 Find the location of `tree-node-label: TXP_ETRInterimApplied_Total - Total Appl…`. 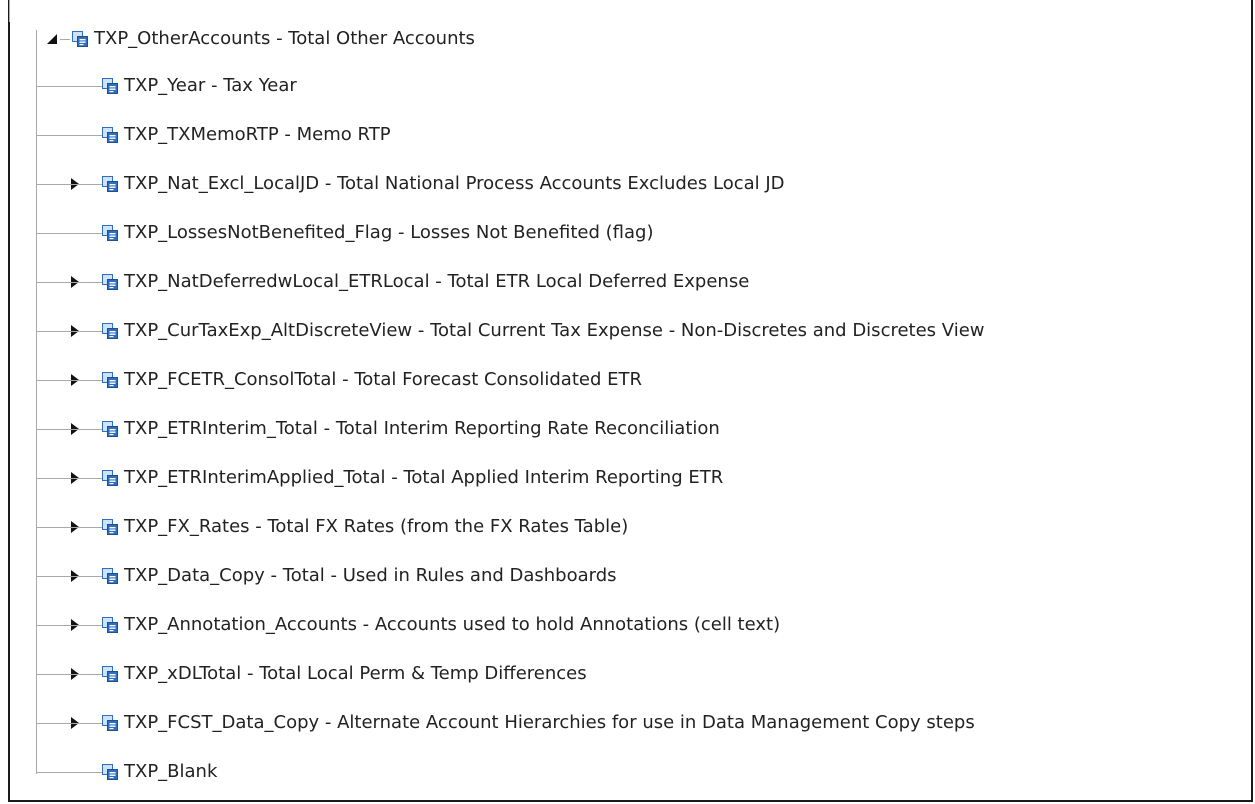

tree-node-label: TXP_ETRInterimApplied_Total - Total Appl… is located at coordinates (423, 478).